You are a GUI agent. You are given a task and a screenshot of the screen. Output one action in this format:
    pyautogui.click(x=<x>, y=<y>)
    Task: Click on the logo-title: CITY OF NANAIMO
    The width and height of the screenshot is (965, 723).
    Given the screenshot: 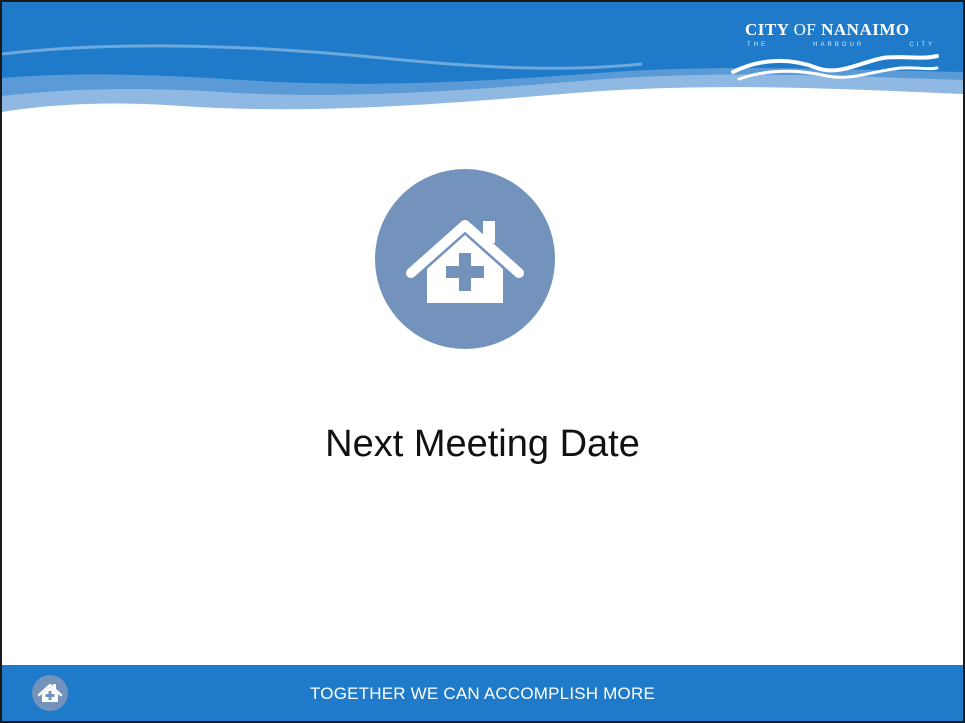 What is the action you would take?
    pyautogui.click(x=827, y=29)
    